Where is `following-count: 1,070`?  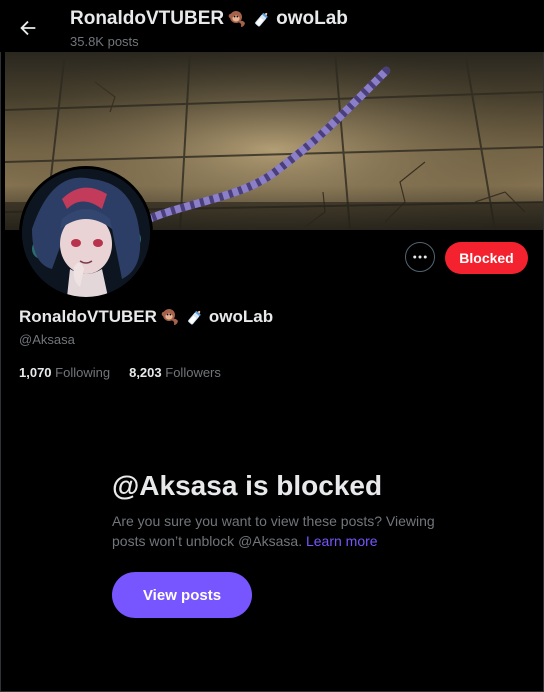
following-count: 1,070 is located at coordinates (35, 372).